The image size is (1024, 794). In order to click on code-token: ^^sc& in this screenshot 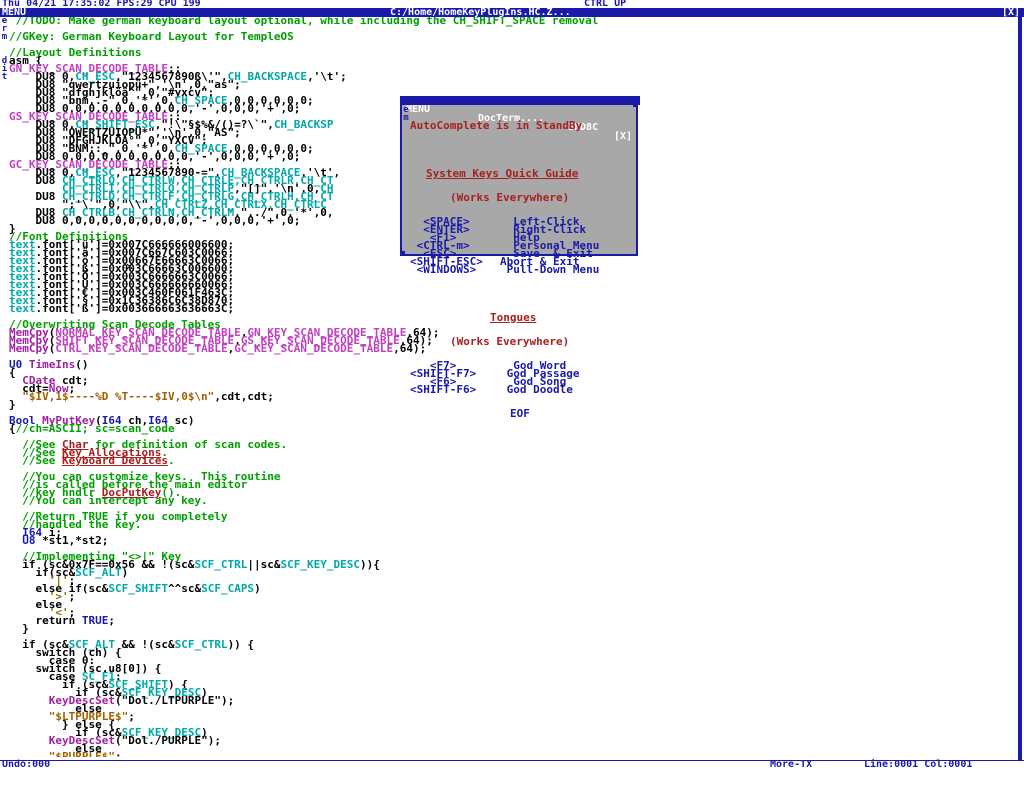, I will do `click(184, 588)`.